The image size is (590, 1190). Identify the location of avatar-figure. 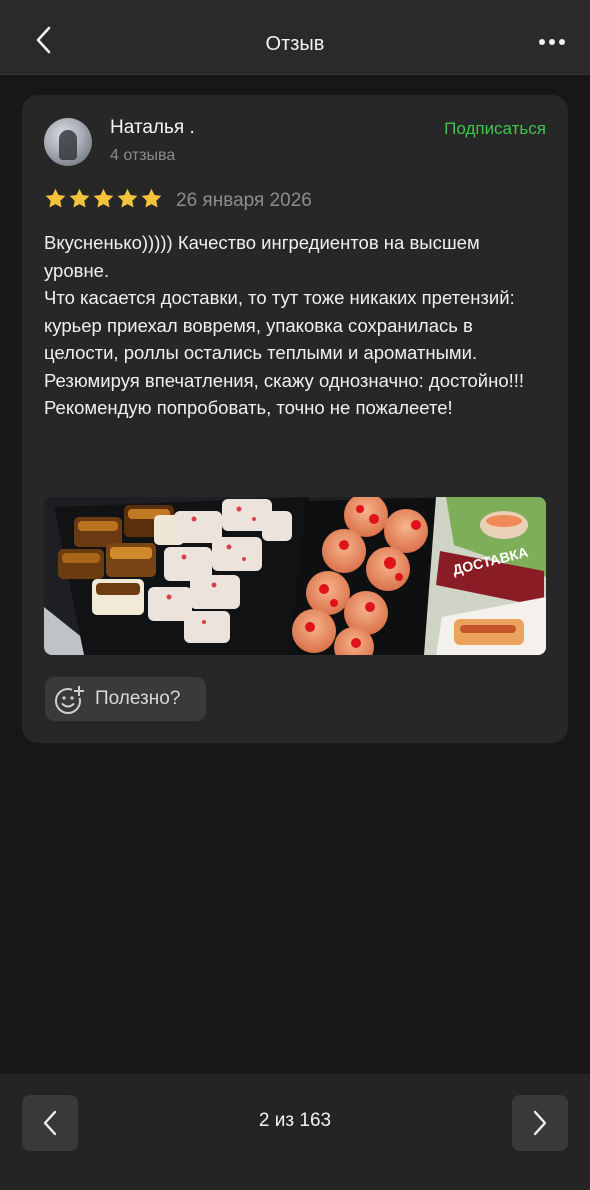
(68, 145).